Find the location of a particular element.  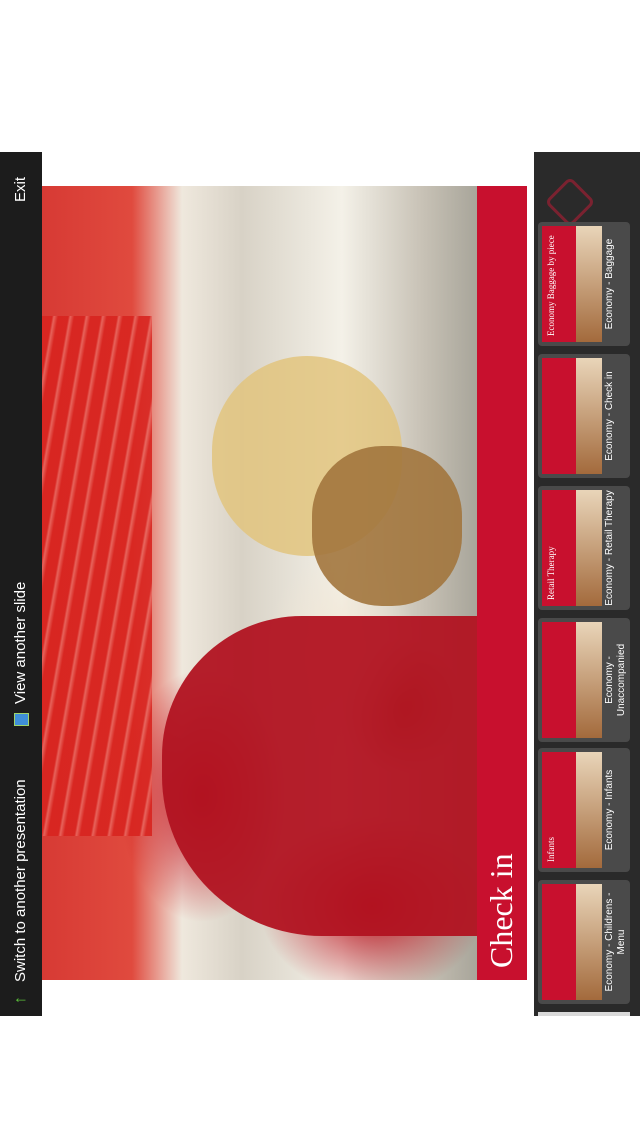

thumbnail-item: Retail Therapy Economy - Retail Therapy is located at coordinates (584, 548).